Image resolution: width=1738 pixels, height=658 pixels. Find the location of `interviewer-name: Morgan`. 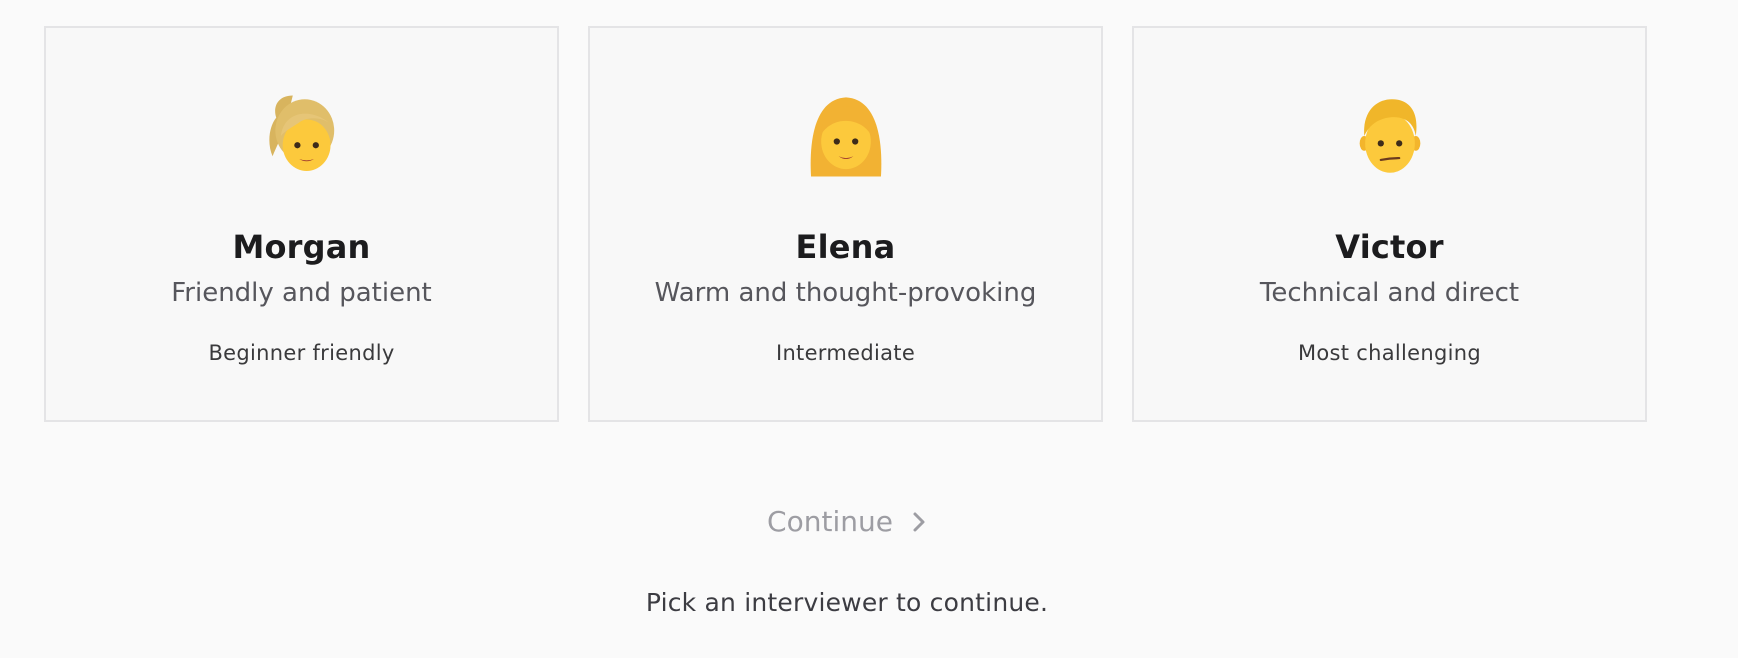

interviewer-name: Morgan is located at coordinates (301, 247).